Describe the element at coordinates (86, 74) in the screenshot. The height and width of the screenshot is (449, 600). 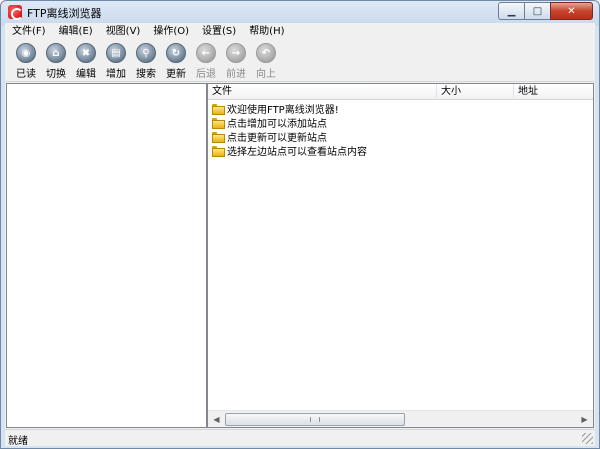
I see `edit-button-label: 编辑` at that location.